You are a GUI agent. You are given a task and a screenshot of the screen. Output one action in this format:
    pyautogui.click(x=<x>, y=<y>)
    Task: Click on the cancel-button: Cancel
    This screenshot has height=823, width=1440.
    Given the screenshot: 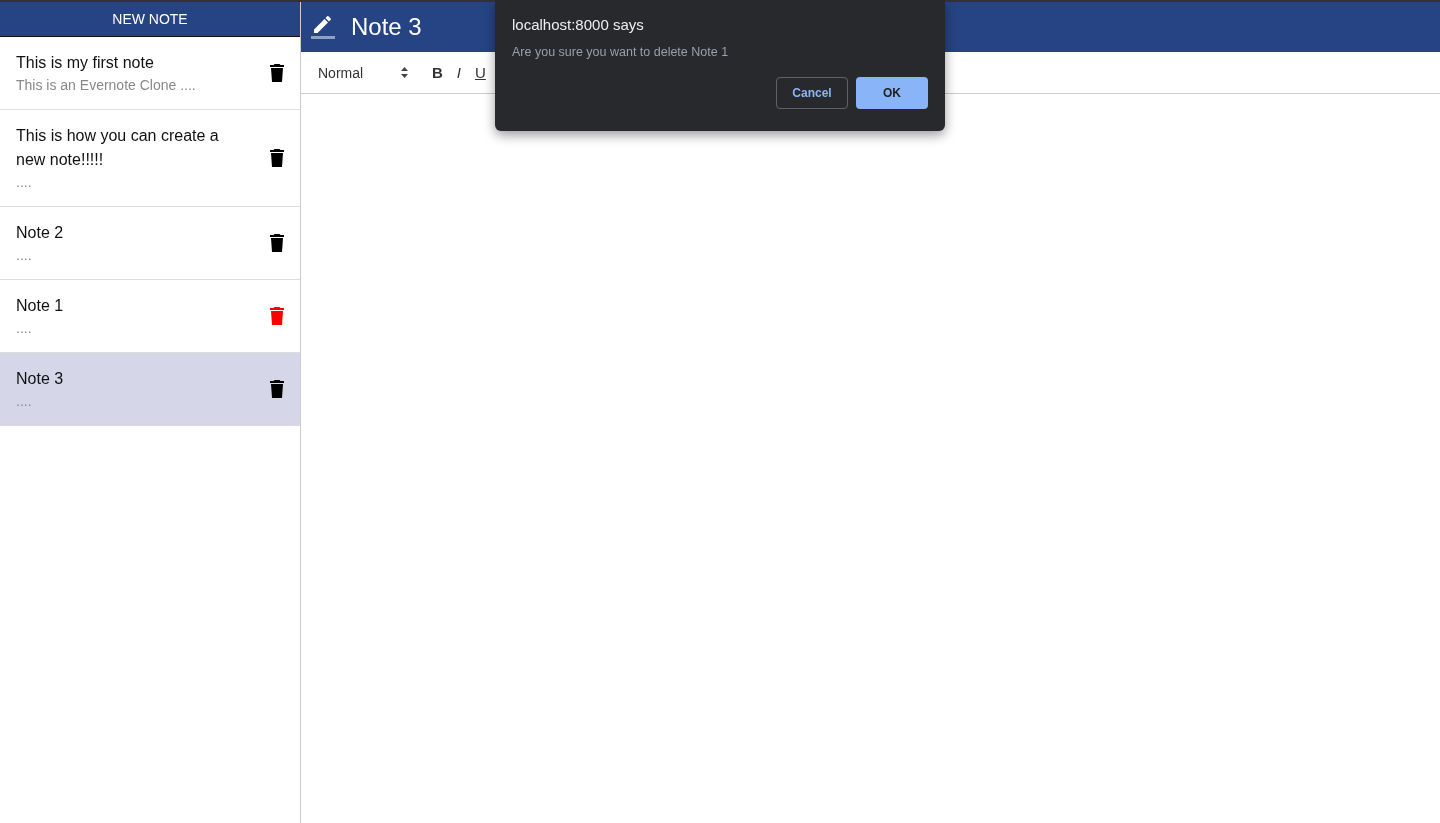 What is the action you would take?
    pyautogui.click(x=812, y=93)
    